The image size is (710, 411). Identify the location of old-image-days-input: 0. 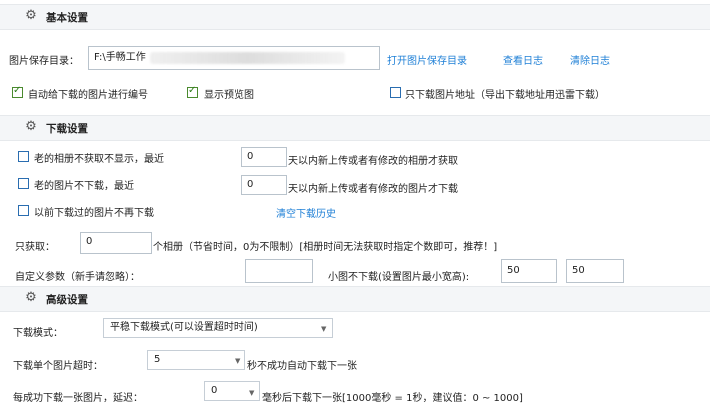
(264, 185).